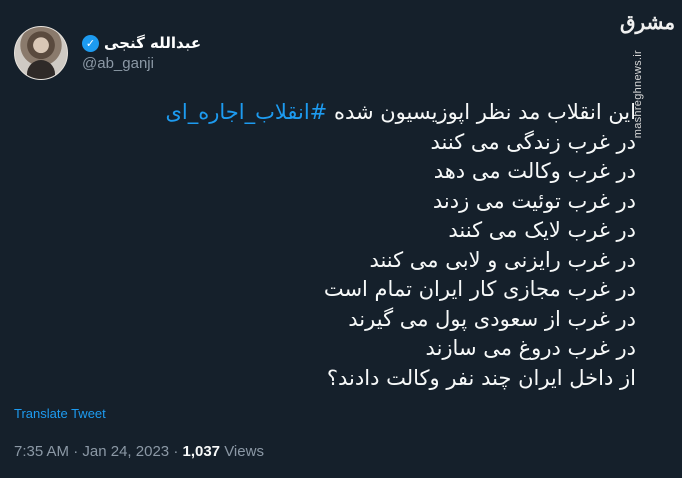 The width and height of the screenshot is (682, 478). What do you see at coordinates (90, 43) in the screenshot?
I see `verified-badge-icon: ✓` at bounding box center [90, 43].